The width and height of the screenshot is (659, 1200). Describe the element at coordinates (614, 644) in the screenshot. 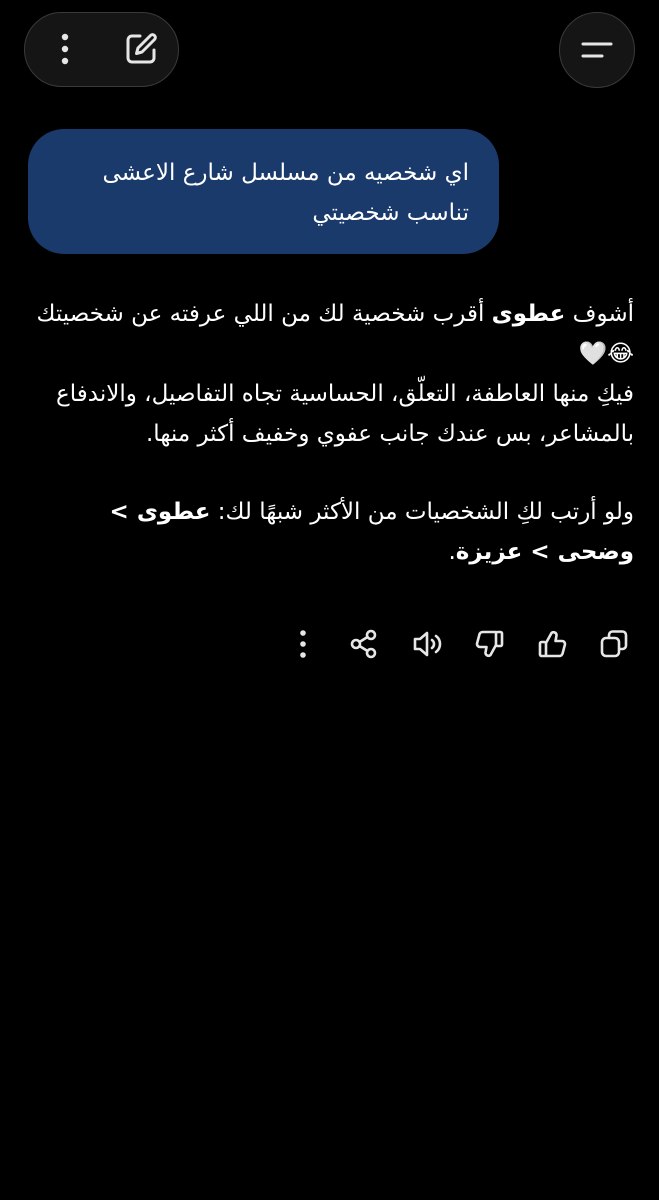

I see `copy-icon` at that location.